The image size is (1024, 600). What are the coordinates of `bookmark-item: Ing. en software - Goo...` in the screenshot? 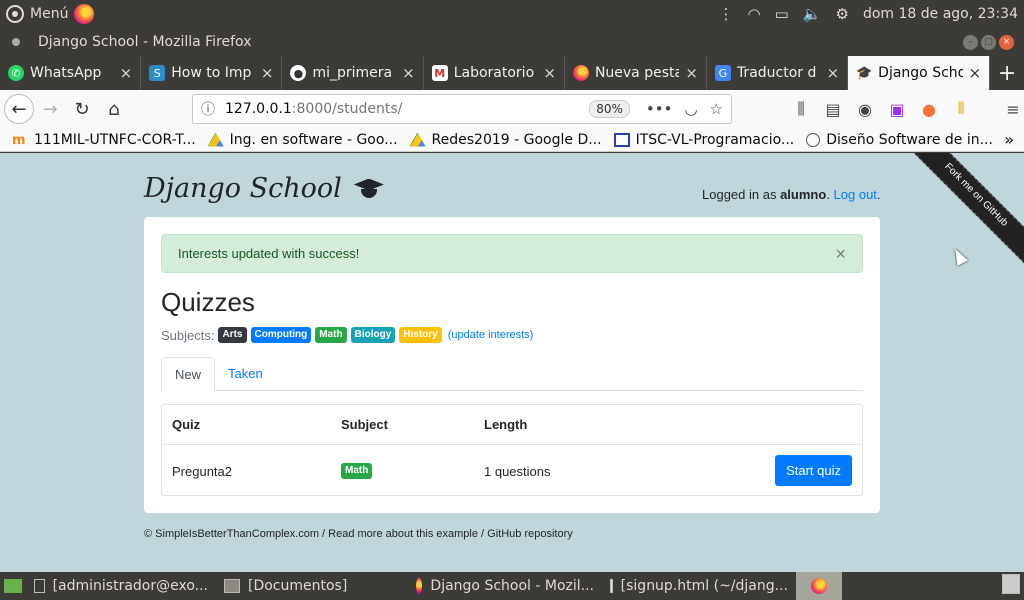 It's located at (297, 140).